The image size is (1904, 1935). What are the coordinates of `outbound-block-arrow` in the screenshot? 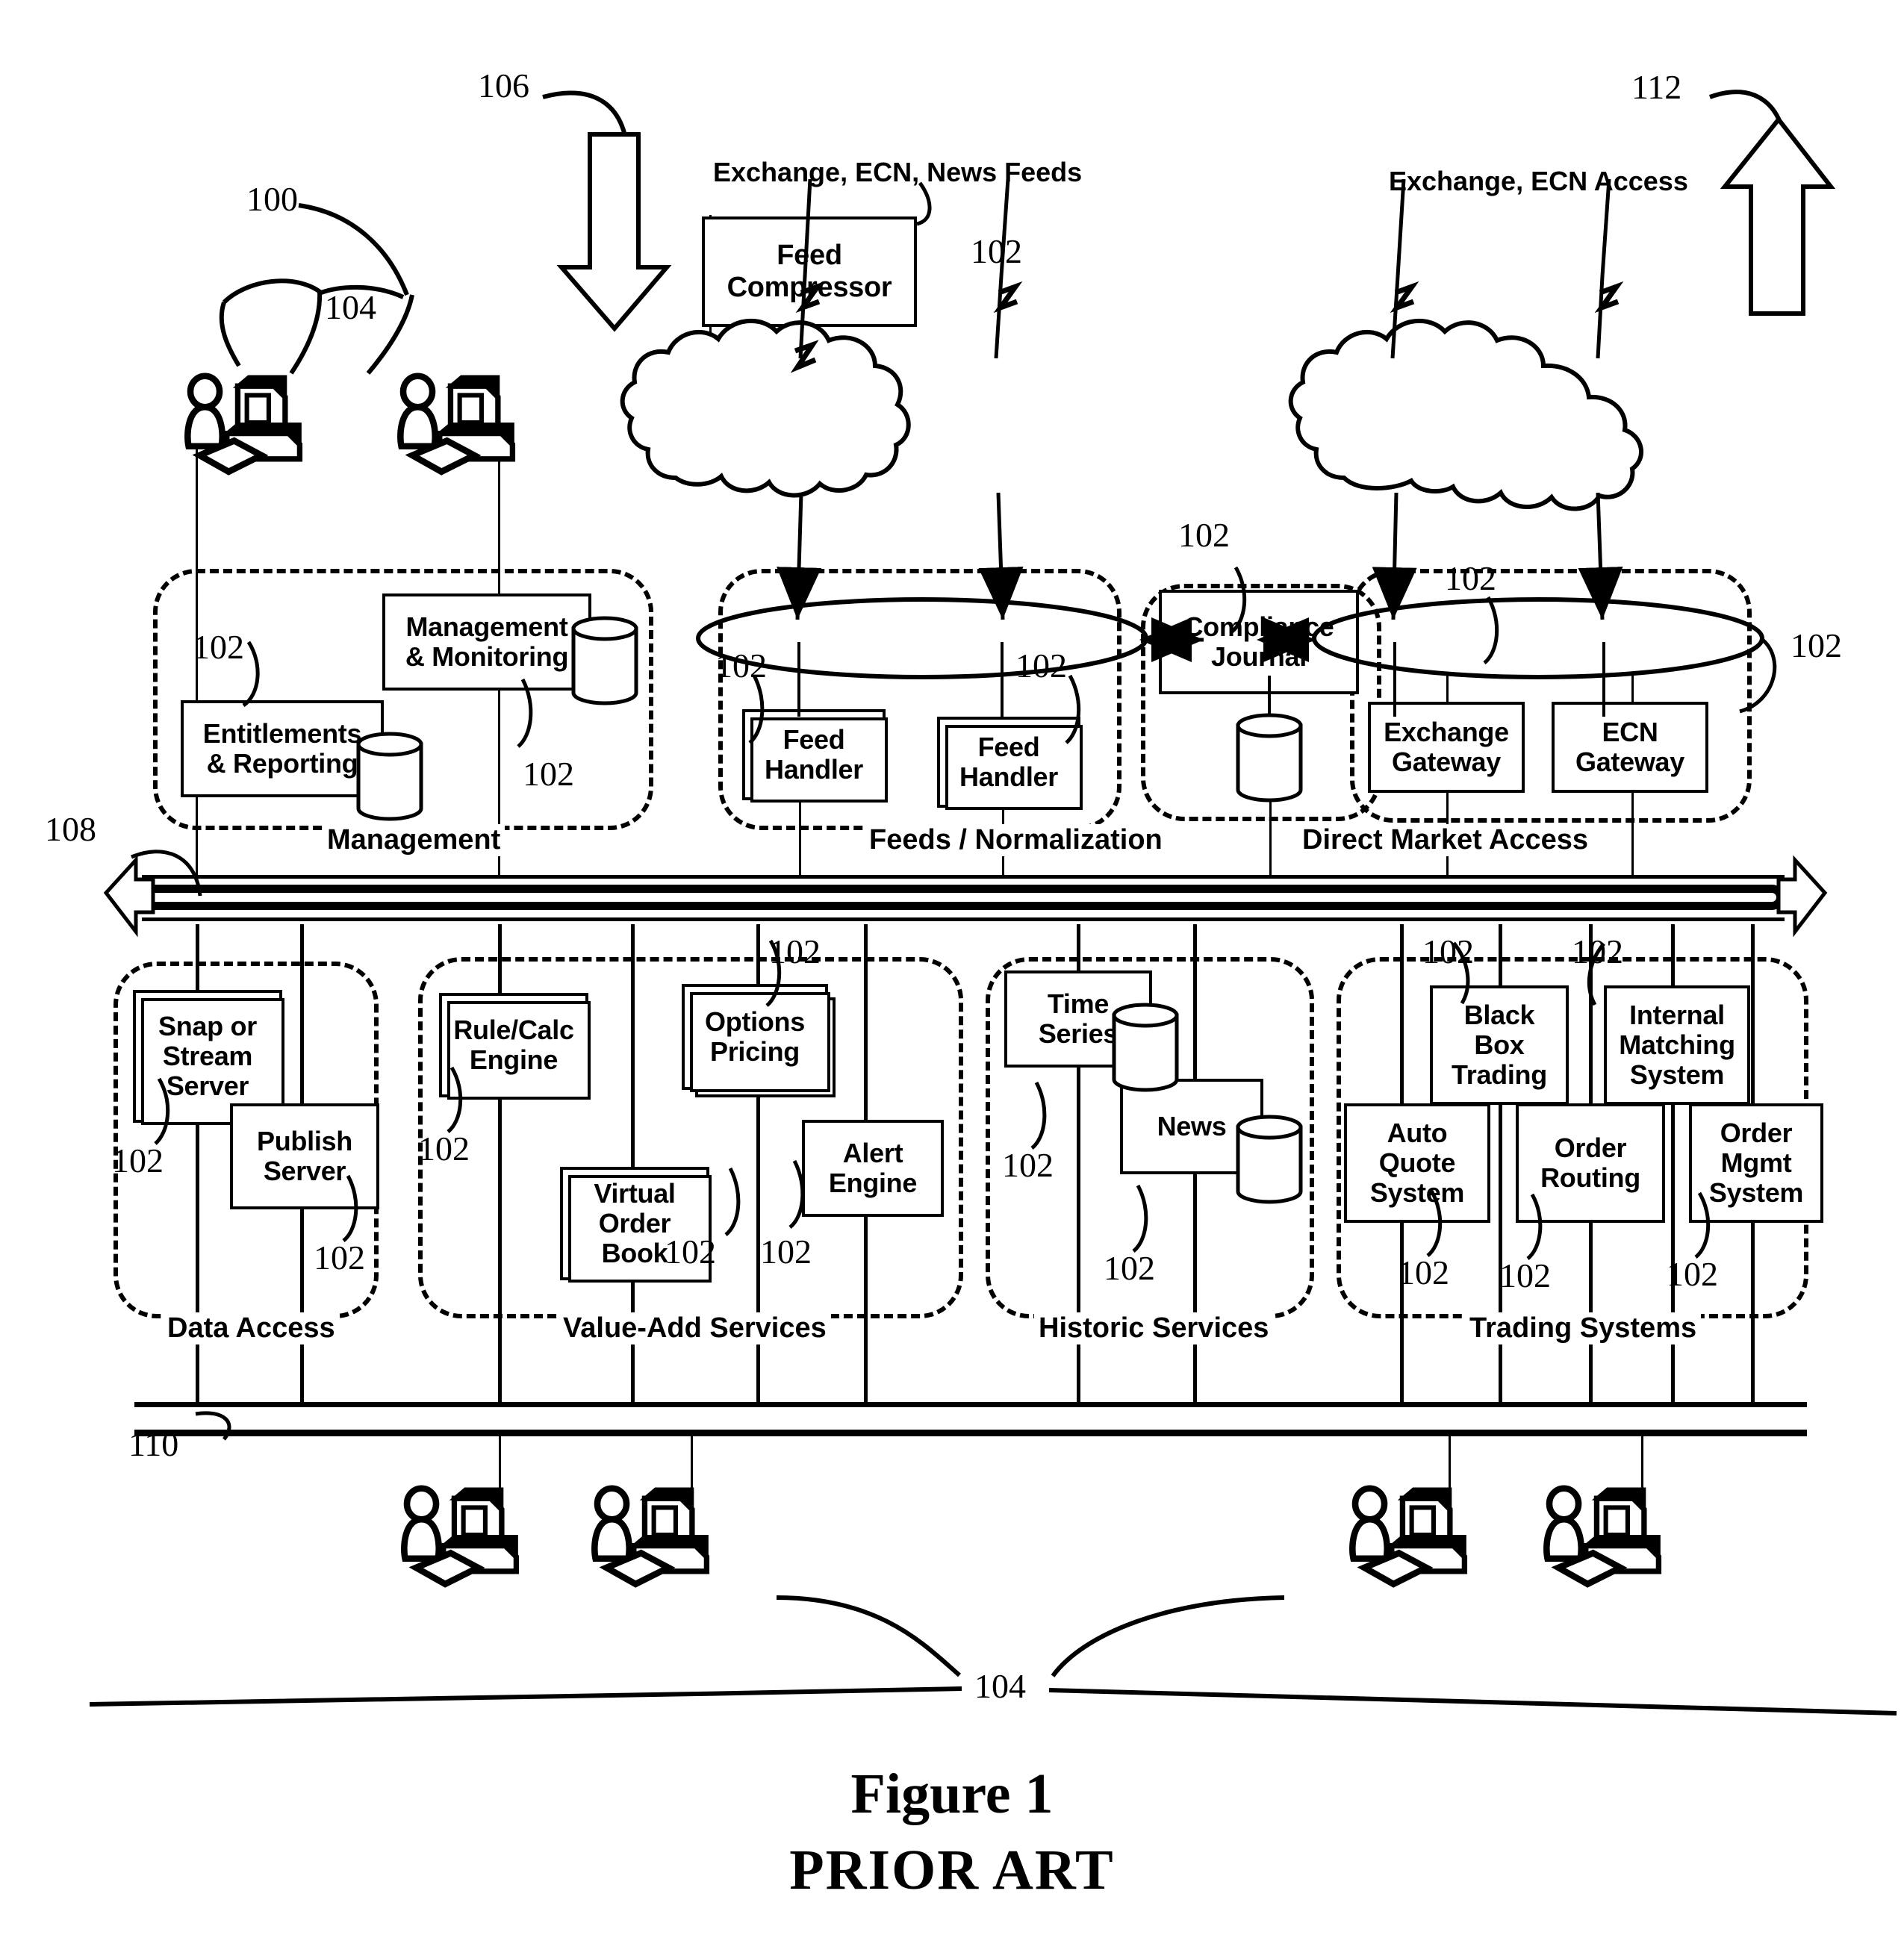 It's located at (1778, 216).